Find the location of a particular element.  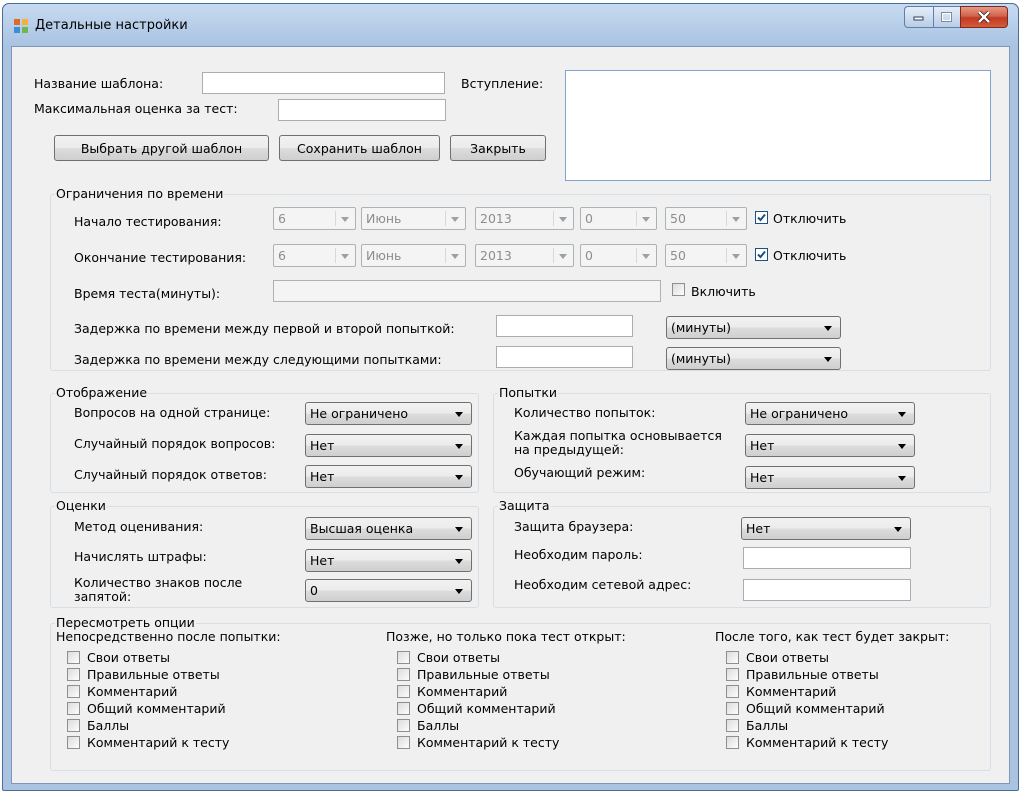

per-page-select: Не ограничено is located at coordinates (388, 413).